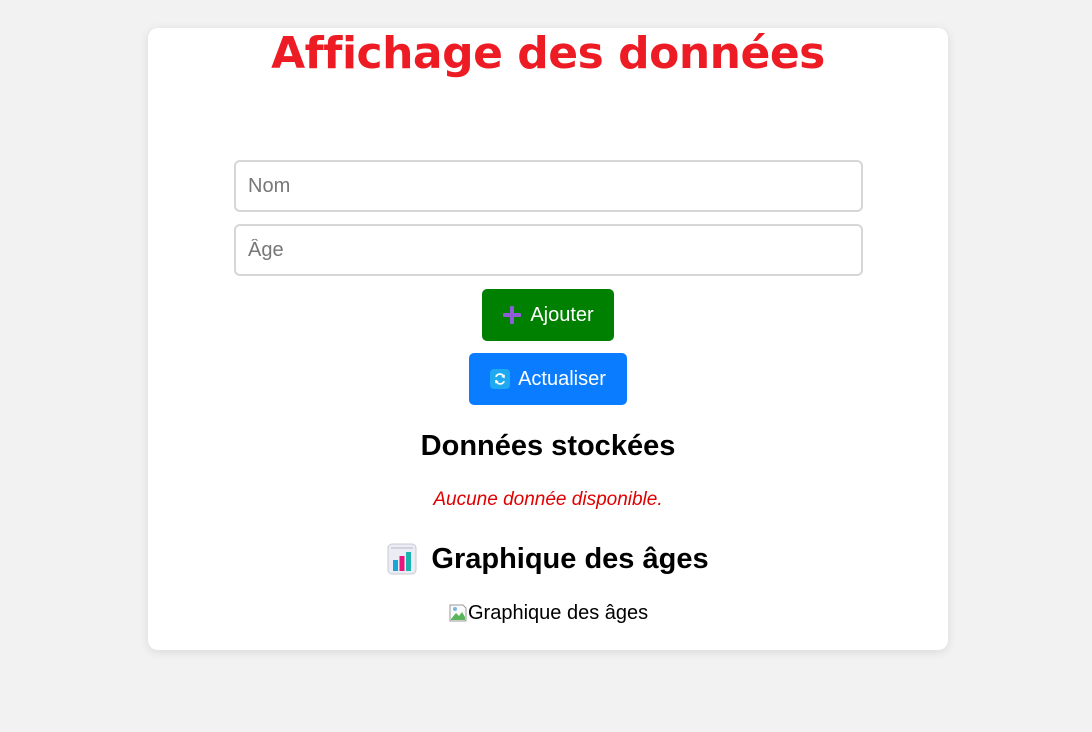 This screenshot has height=732, width=1092. Describe the element at coordinates (562, 314) in the screenshot. I see `add-button-label: Ajouter` at that location.